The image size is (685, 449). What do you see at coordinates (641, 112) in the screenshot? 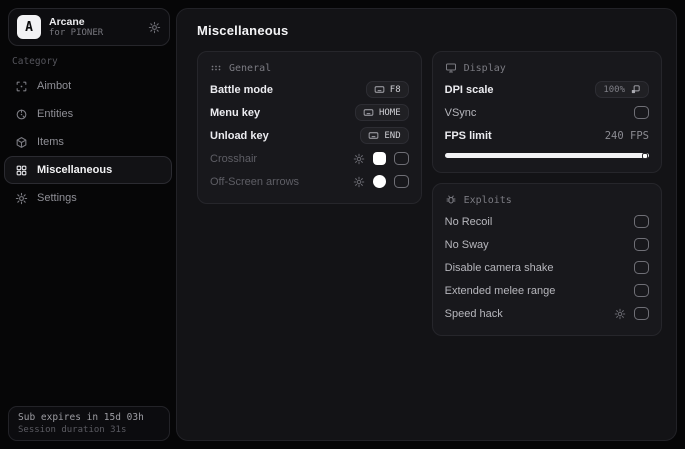
I see `vsync-checkbox` at bounding box center [641, 112].